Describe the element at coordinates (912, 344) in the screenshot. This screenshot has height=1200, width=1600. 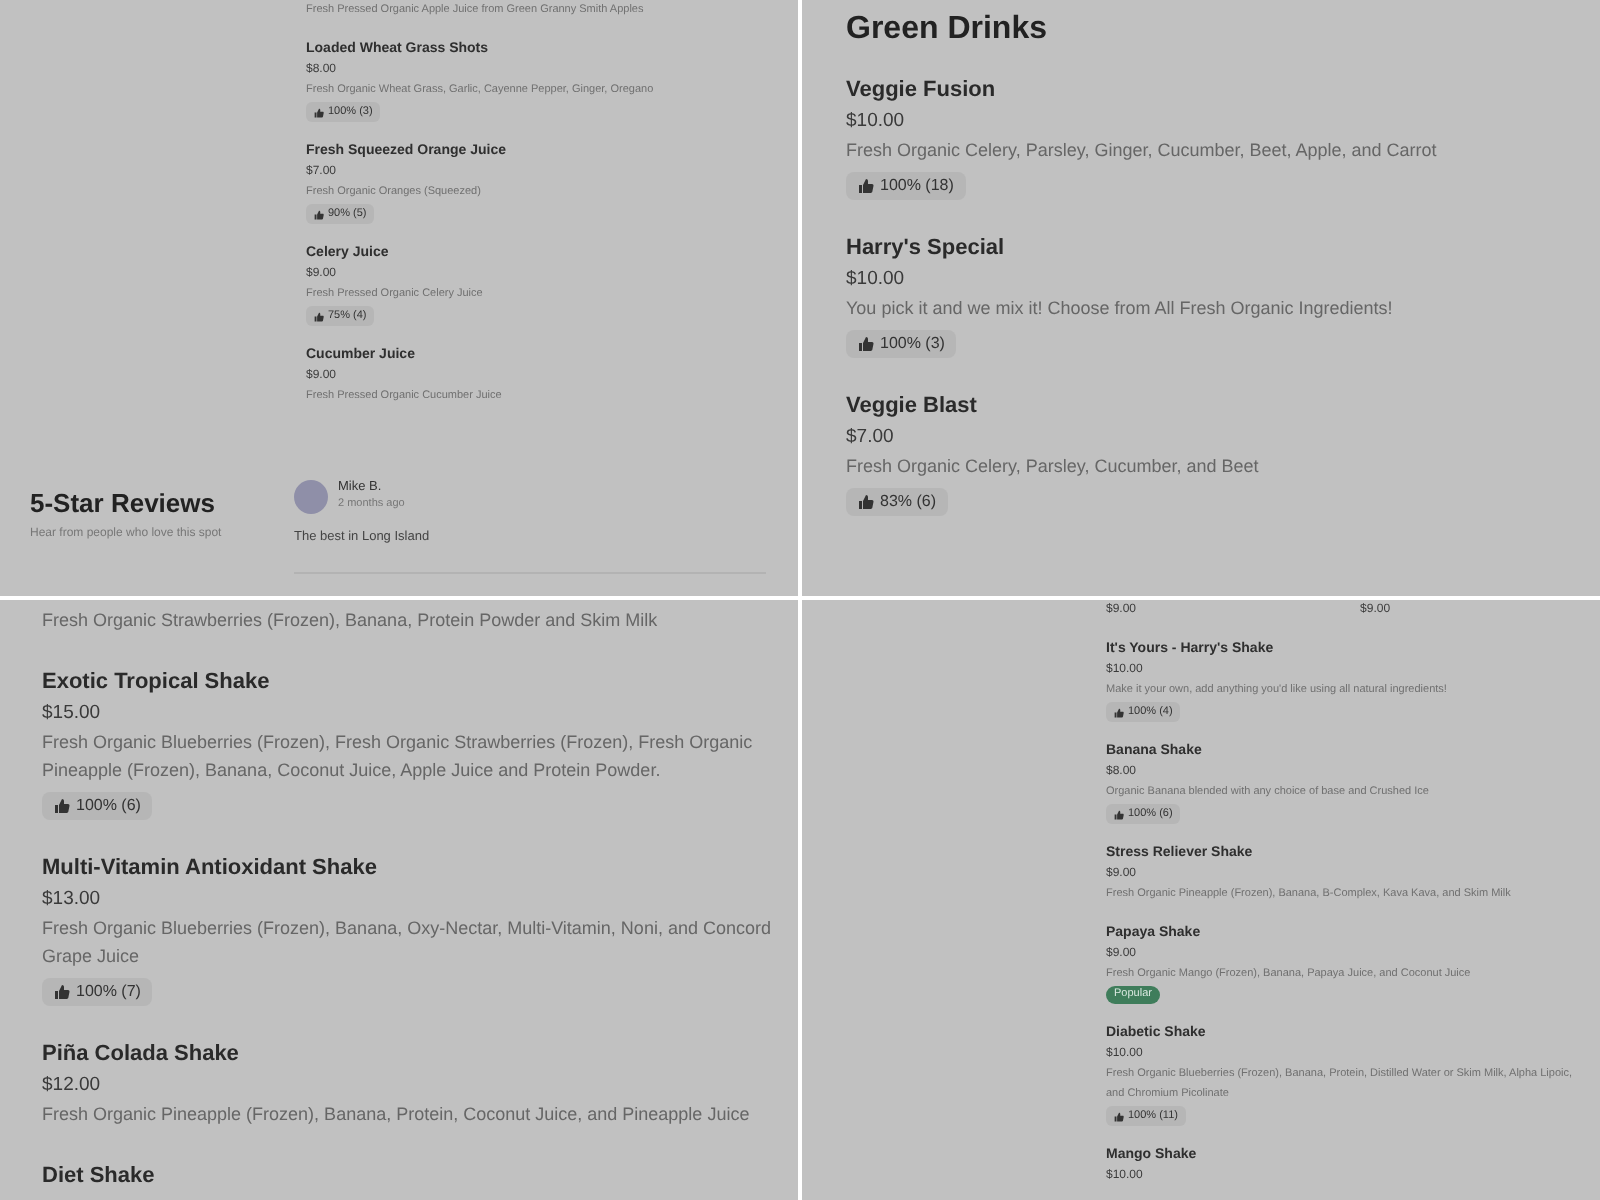
I see `rating-text: 100% (3)` at that location.